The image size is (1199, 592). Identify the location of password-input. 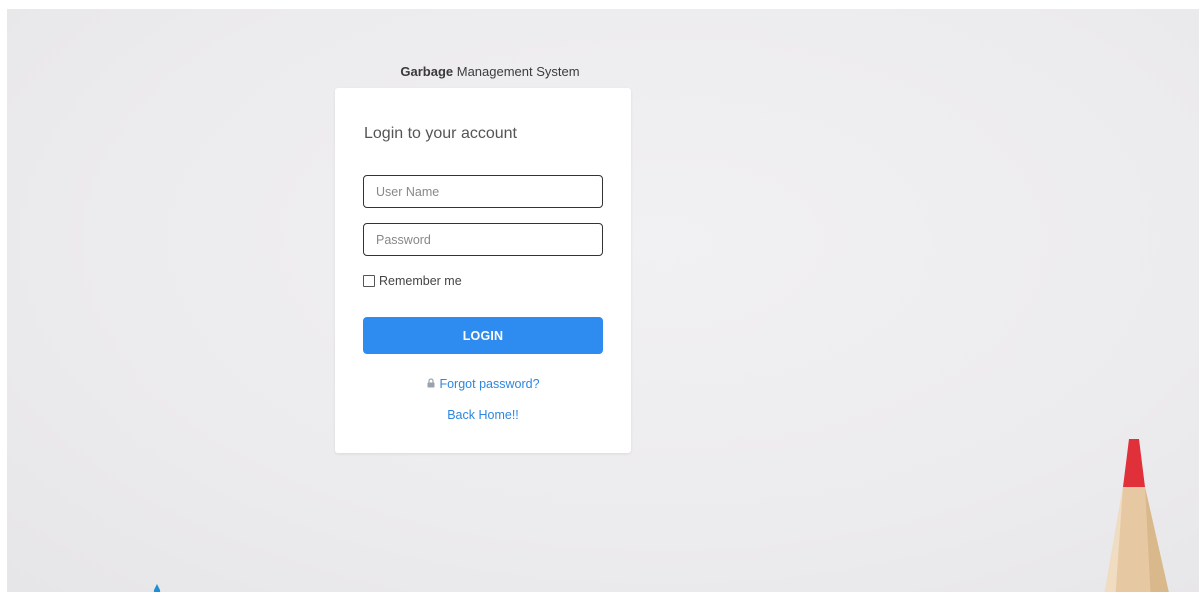
(483, 239).